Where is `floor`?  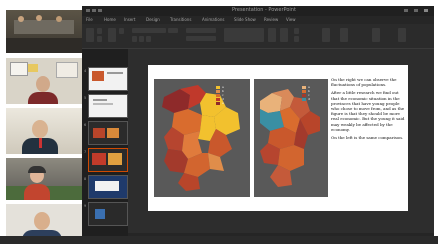
floor is located at coordinates (44, 45).